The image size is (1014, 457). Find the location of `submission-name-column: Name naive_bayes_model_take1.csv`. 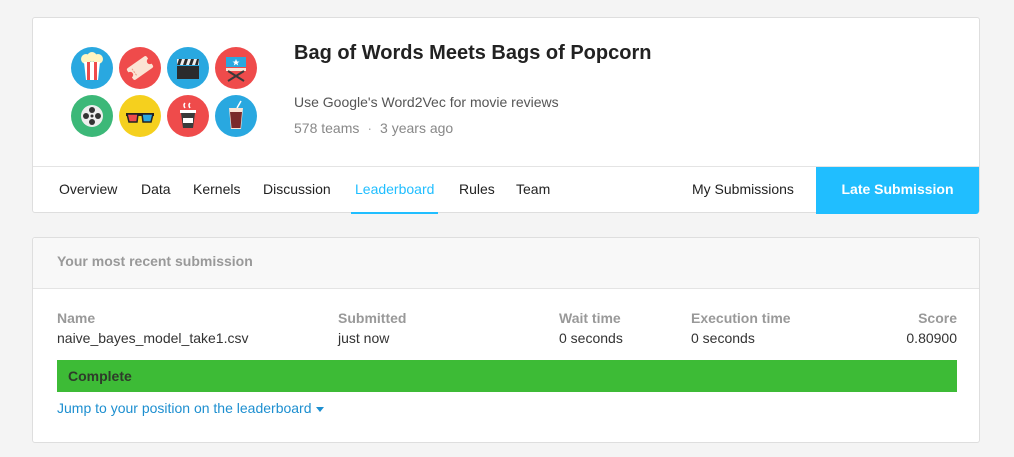

submission-name-column: Name naive_bayes_model_take1.csv is located at coordinates (152, 328).